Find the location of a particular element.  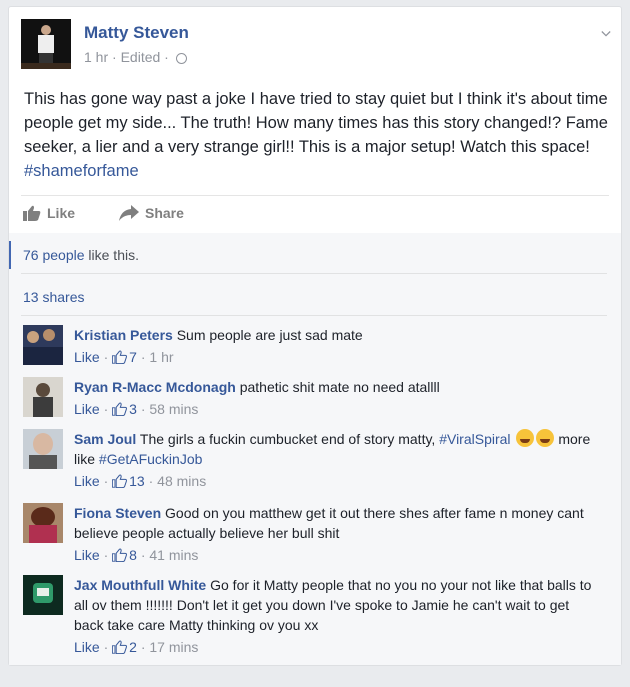

comment-like-count: 7 is located at coordinates (133, 357).